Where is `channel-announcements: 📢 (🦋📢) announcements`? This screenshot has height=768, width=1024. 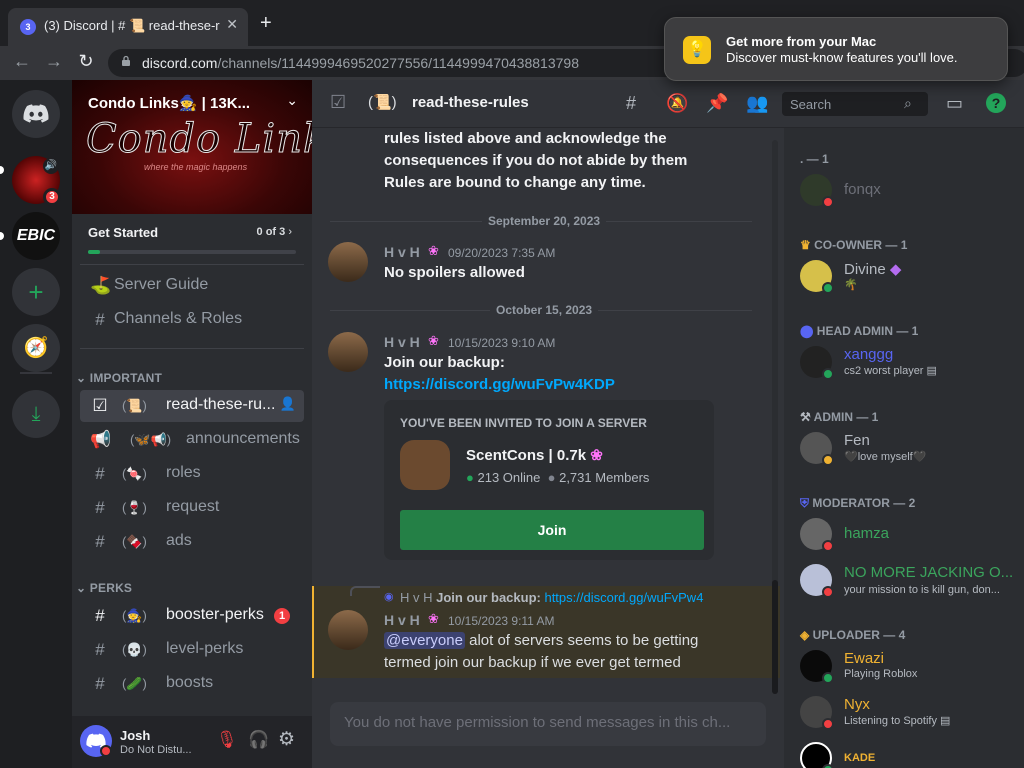
channel-announcements: 📢 (🦋📢) announcements is located at coordinates (192, 440).